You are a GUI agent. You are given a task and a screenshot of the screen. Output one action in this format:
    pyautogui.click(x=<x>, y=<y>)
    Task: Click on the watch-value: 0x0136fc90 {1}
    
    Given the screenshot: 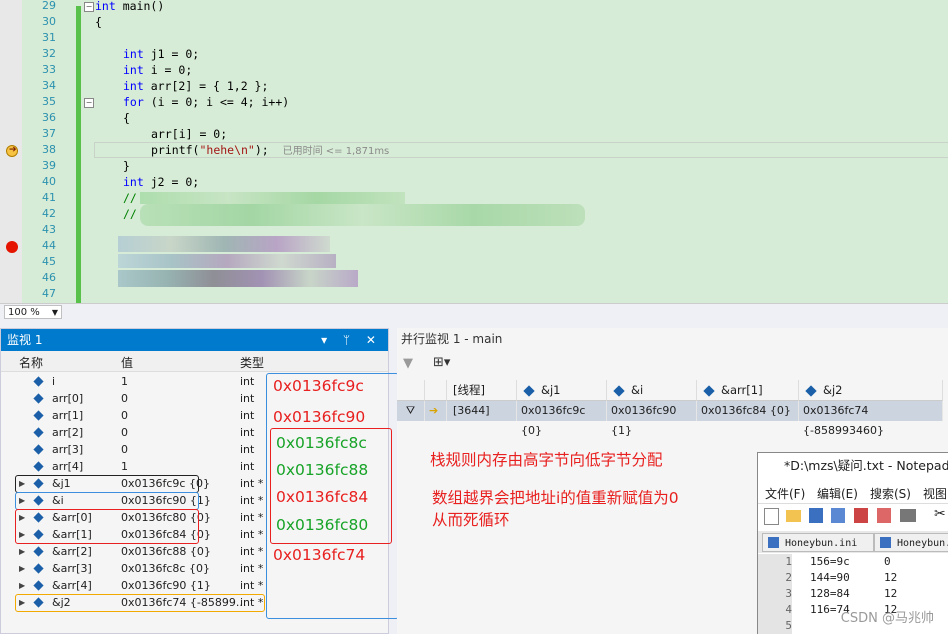 What is the action you would take?
    pyautogui.click(x=166, y=585)
    